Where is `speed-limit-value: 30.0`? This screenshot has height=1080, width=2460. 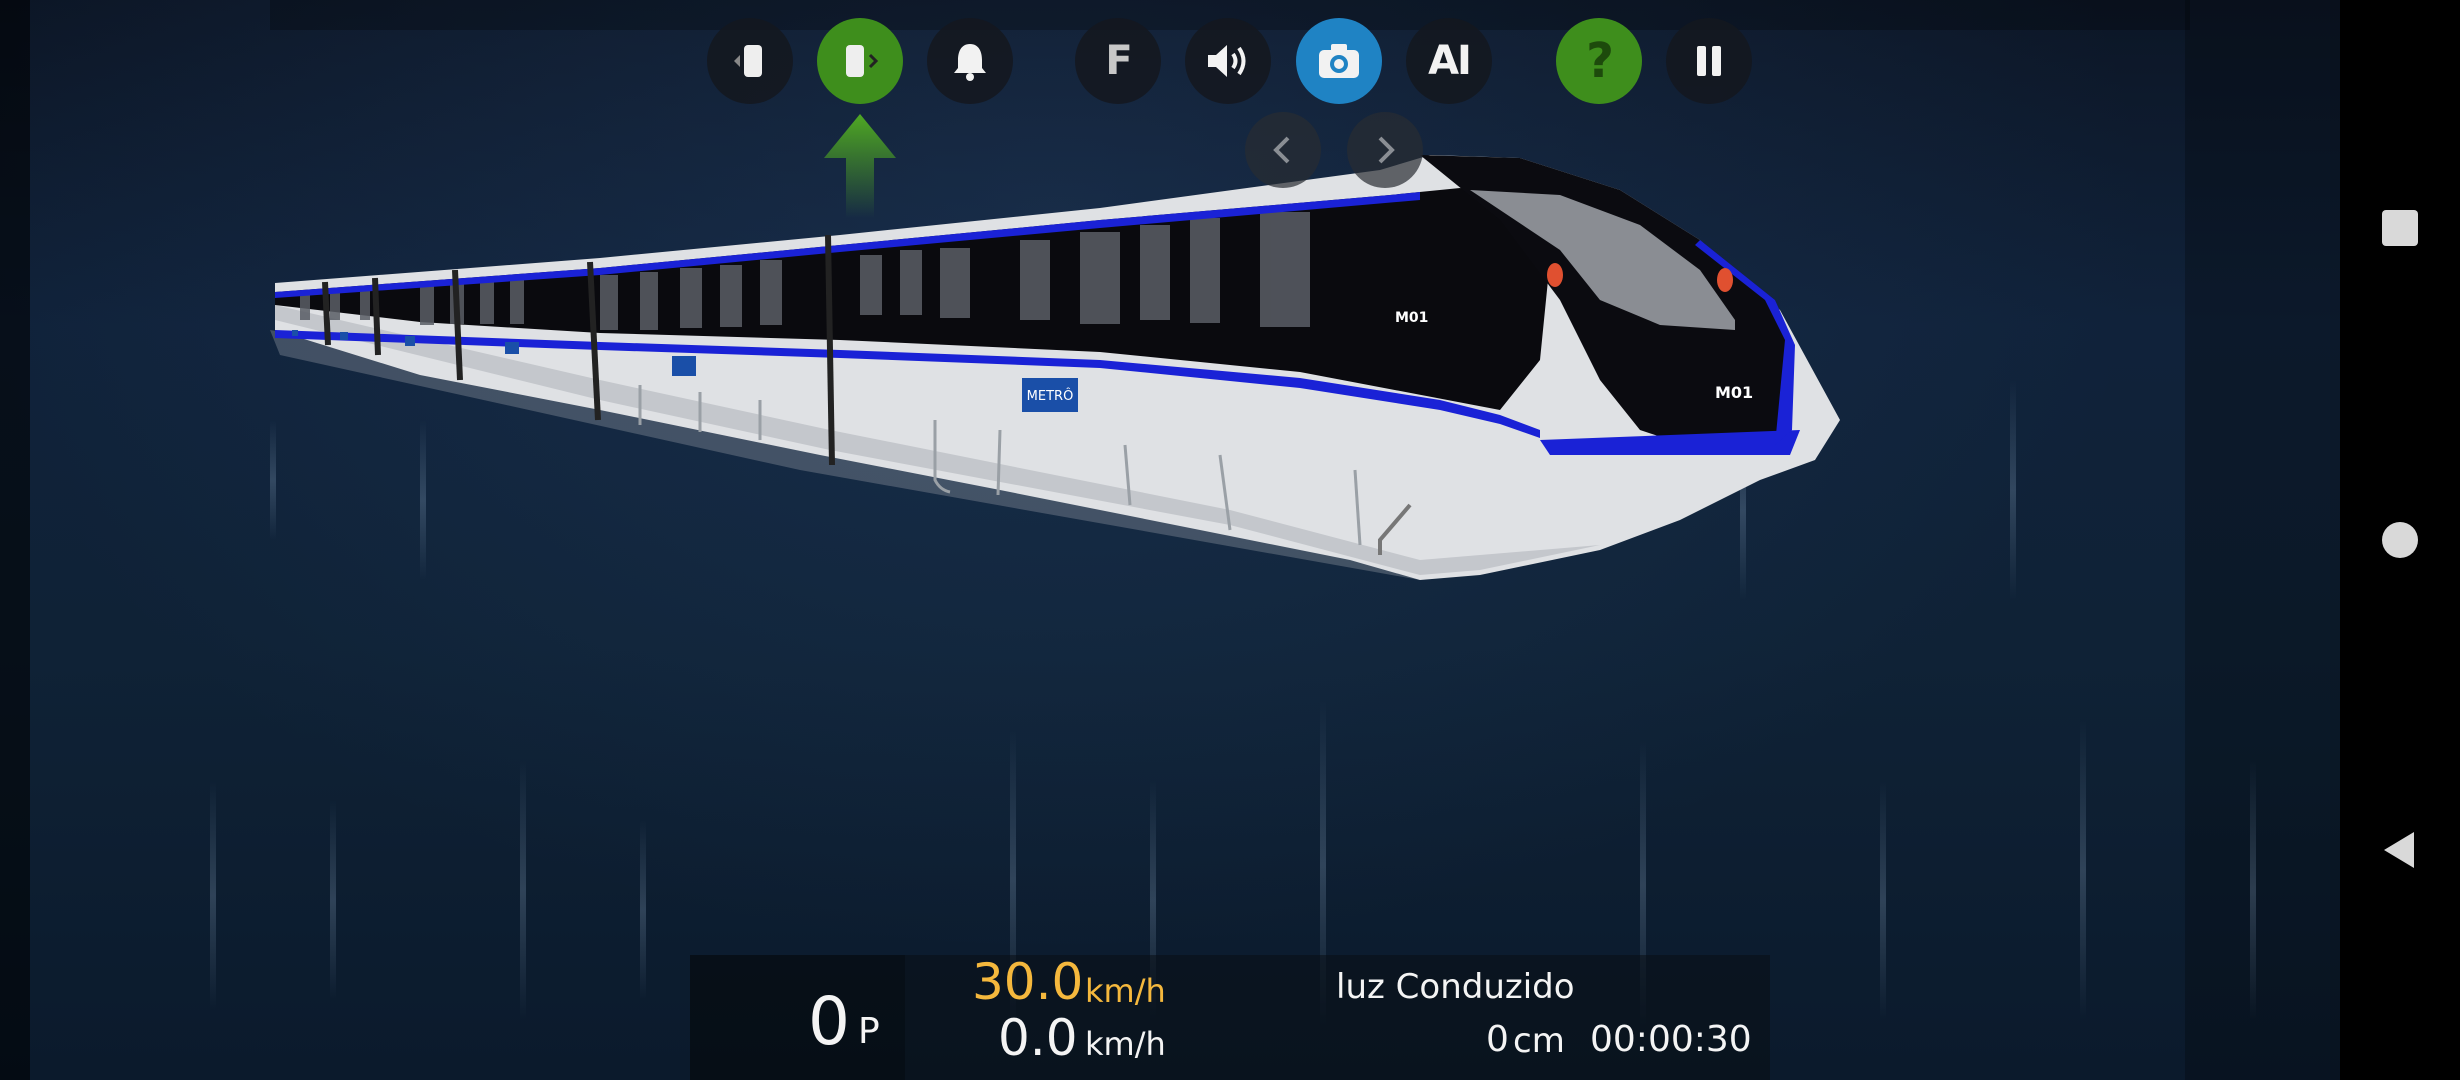
speed-limit-value: 30.0 is located at coordinates (1028, 982).